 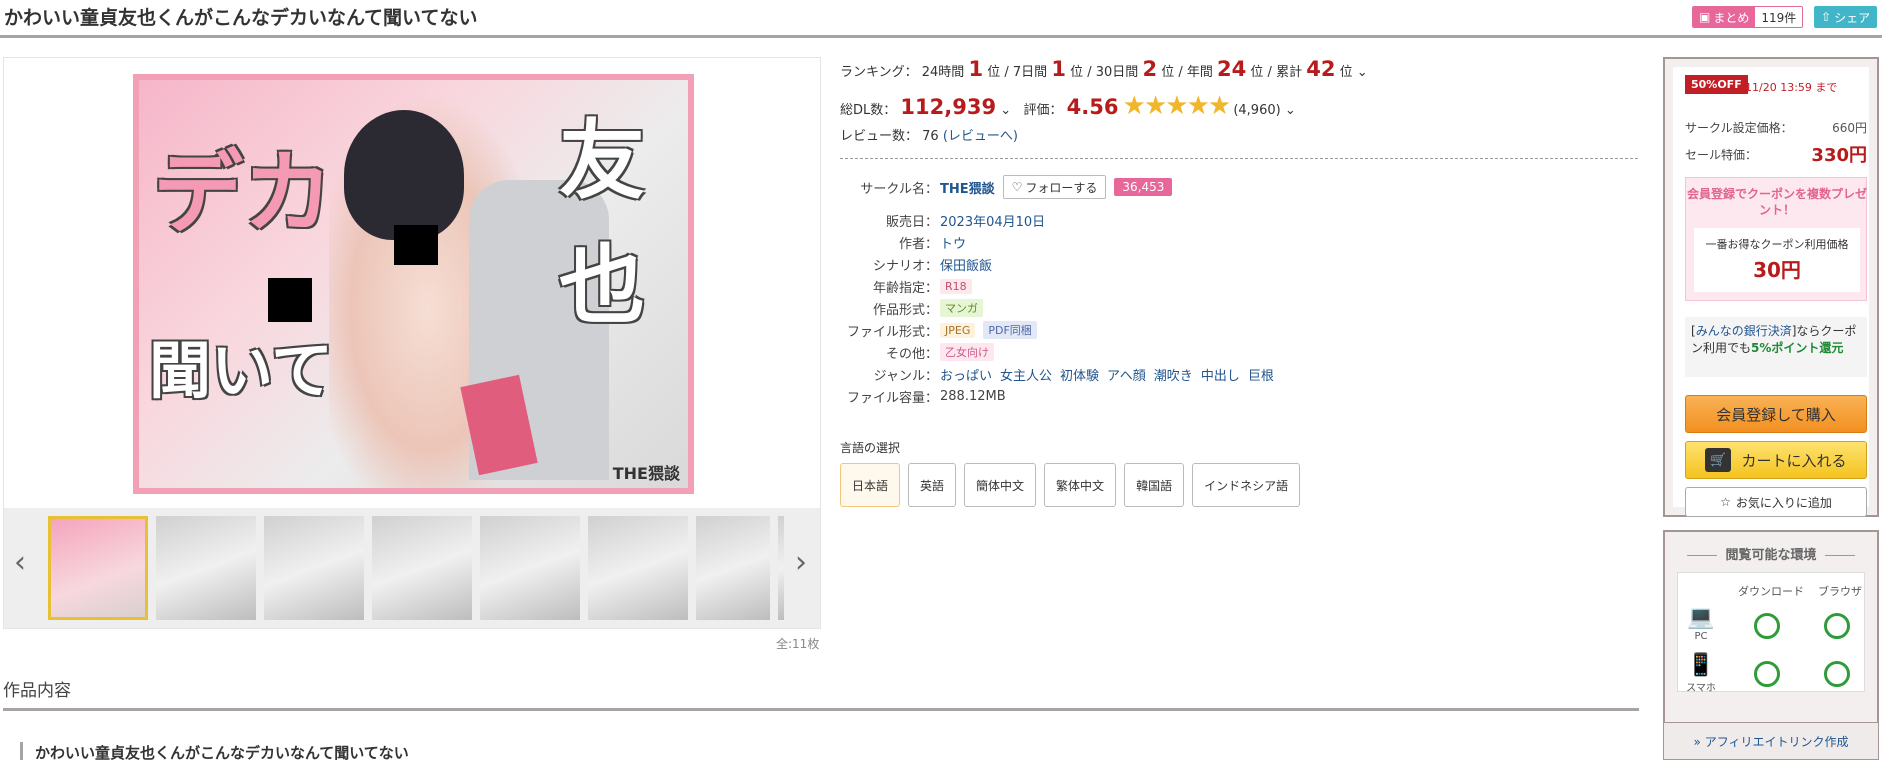 I want to click on ranking-year-value: 24, so click(x=1232, y=69).